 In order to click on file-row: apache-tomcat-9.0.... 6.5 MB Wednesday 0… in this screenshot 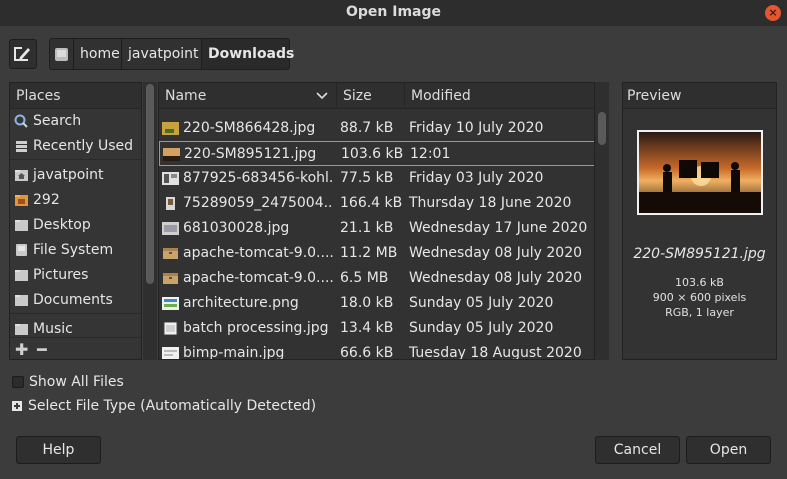, I will do `click(376, 278)`.